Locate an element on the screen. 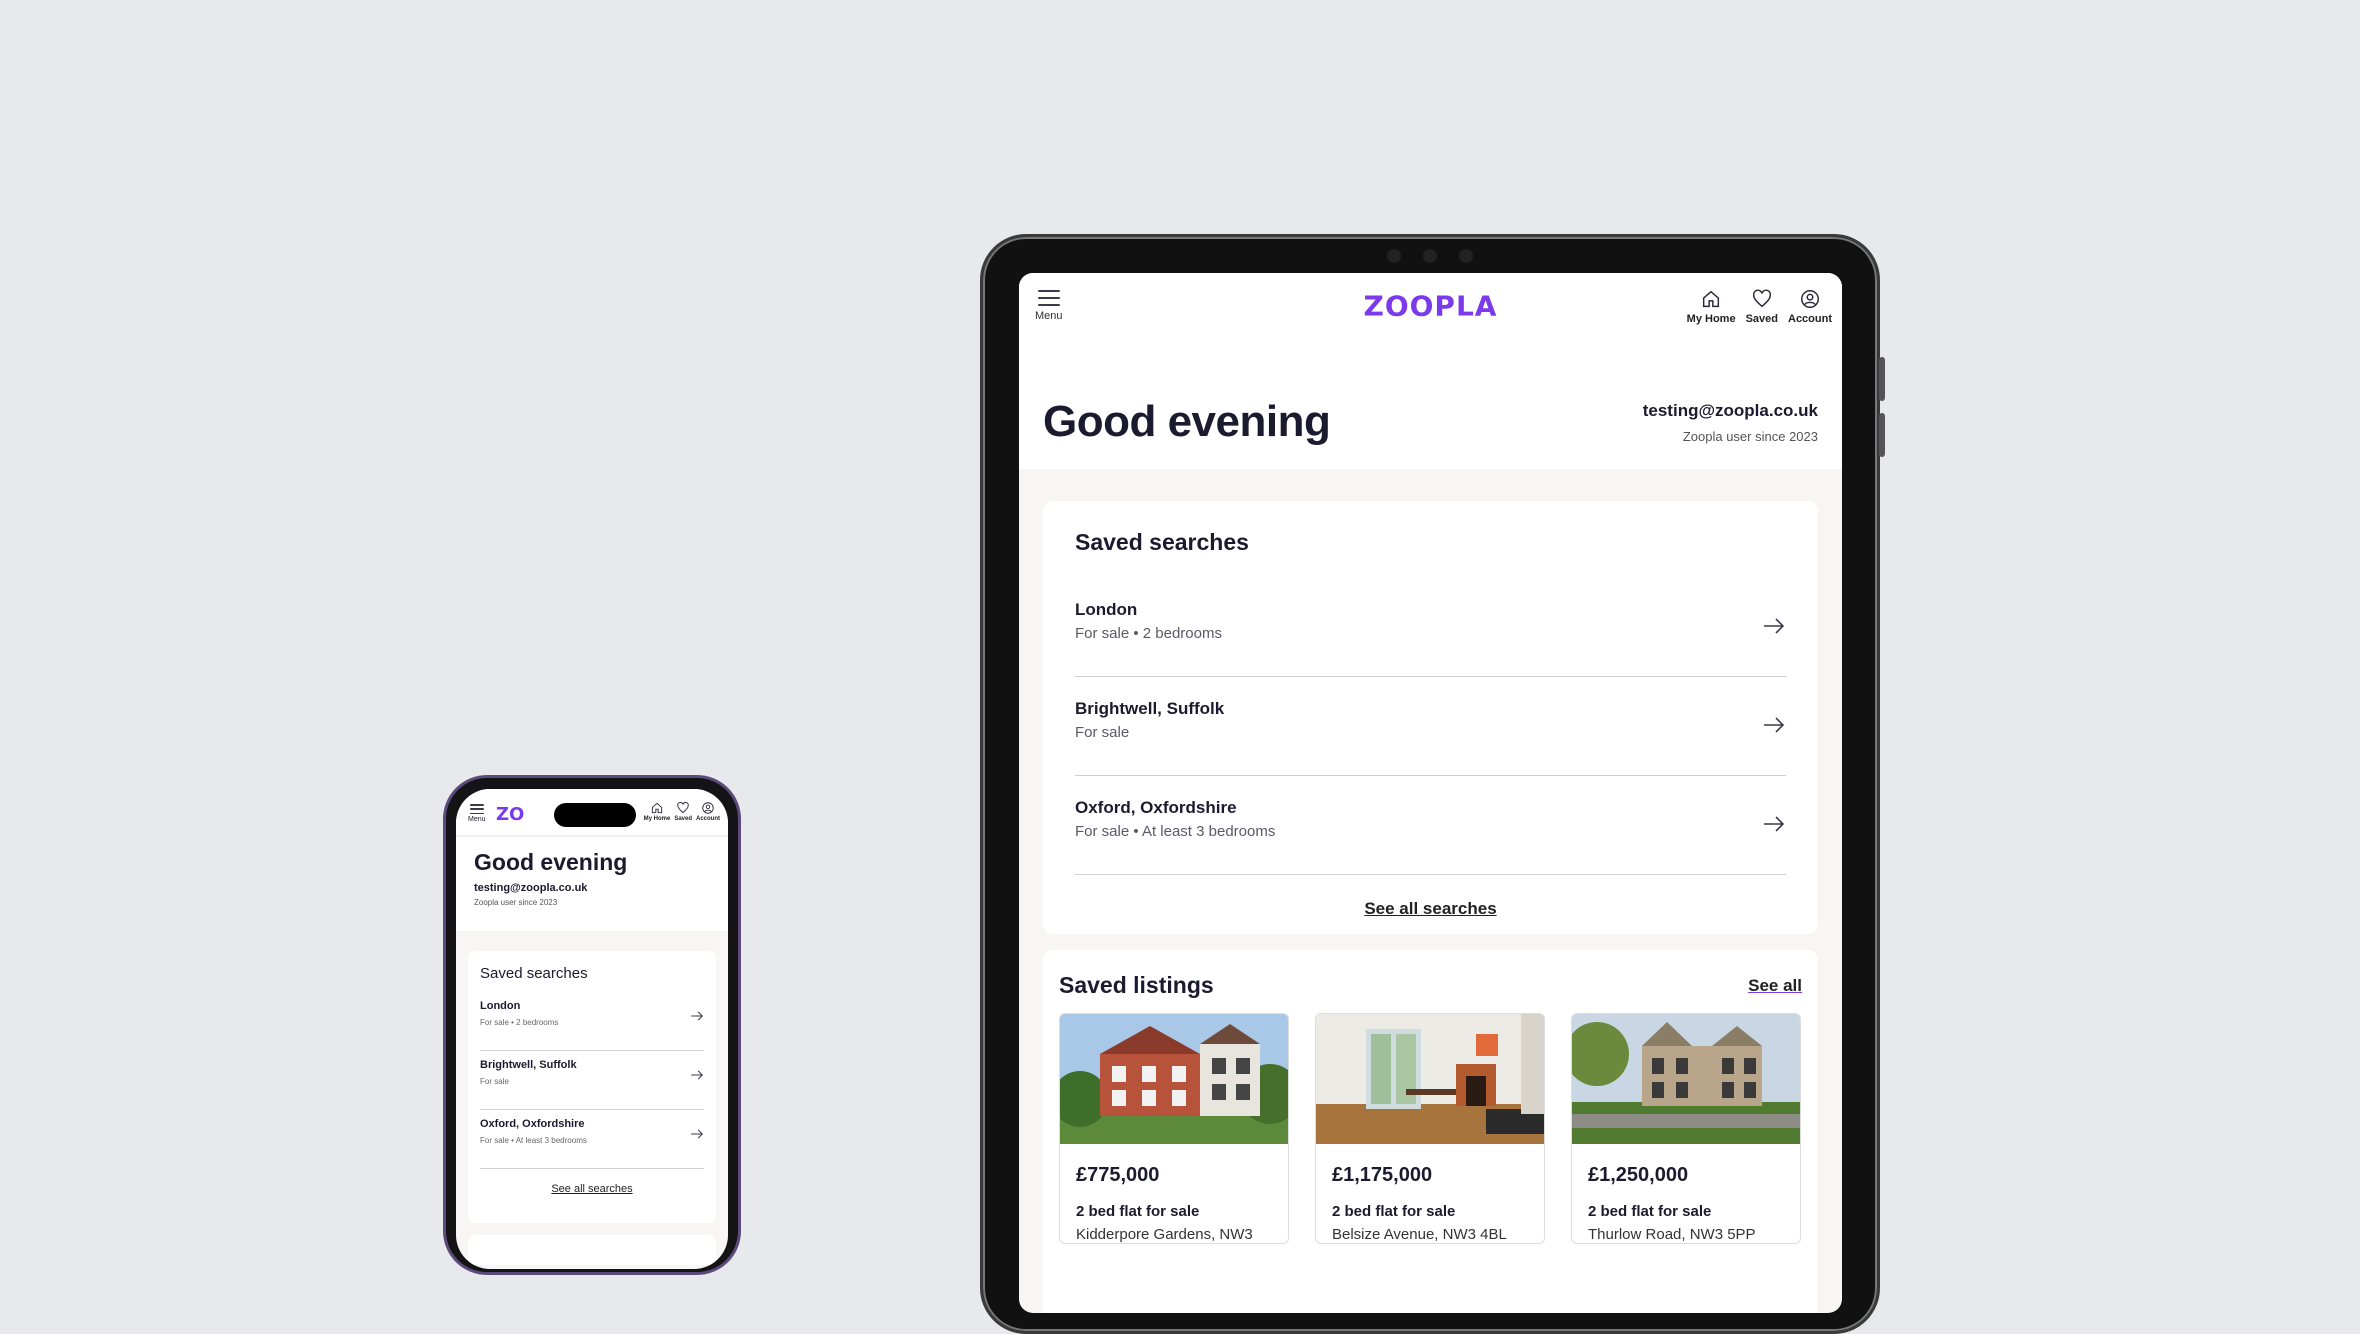  dynamic-island is located at coordinates (595, 815).